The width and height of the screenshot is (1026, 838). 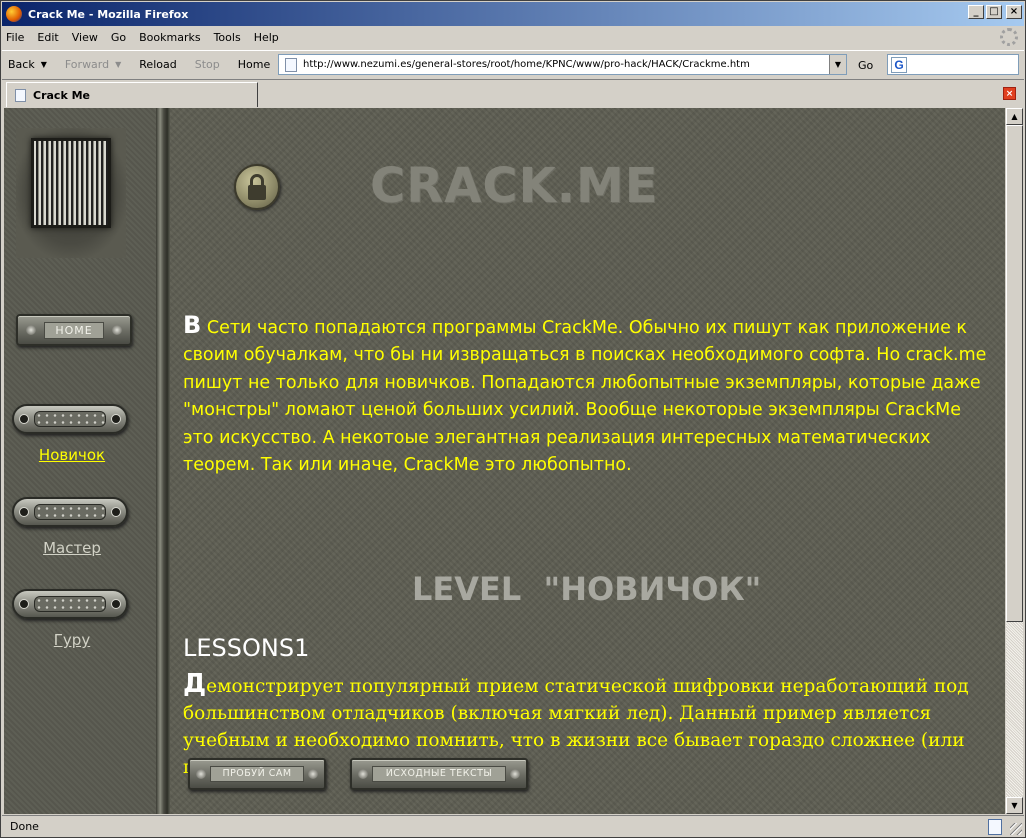 I want to click on vertical-scrollbar: ▲ ▼, so click(x=1014, y=461).